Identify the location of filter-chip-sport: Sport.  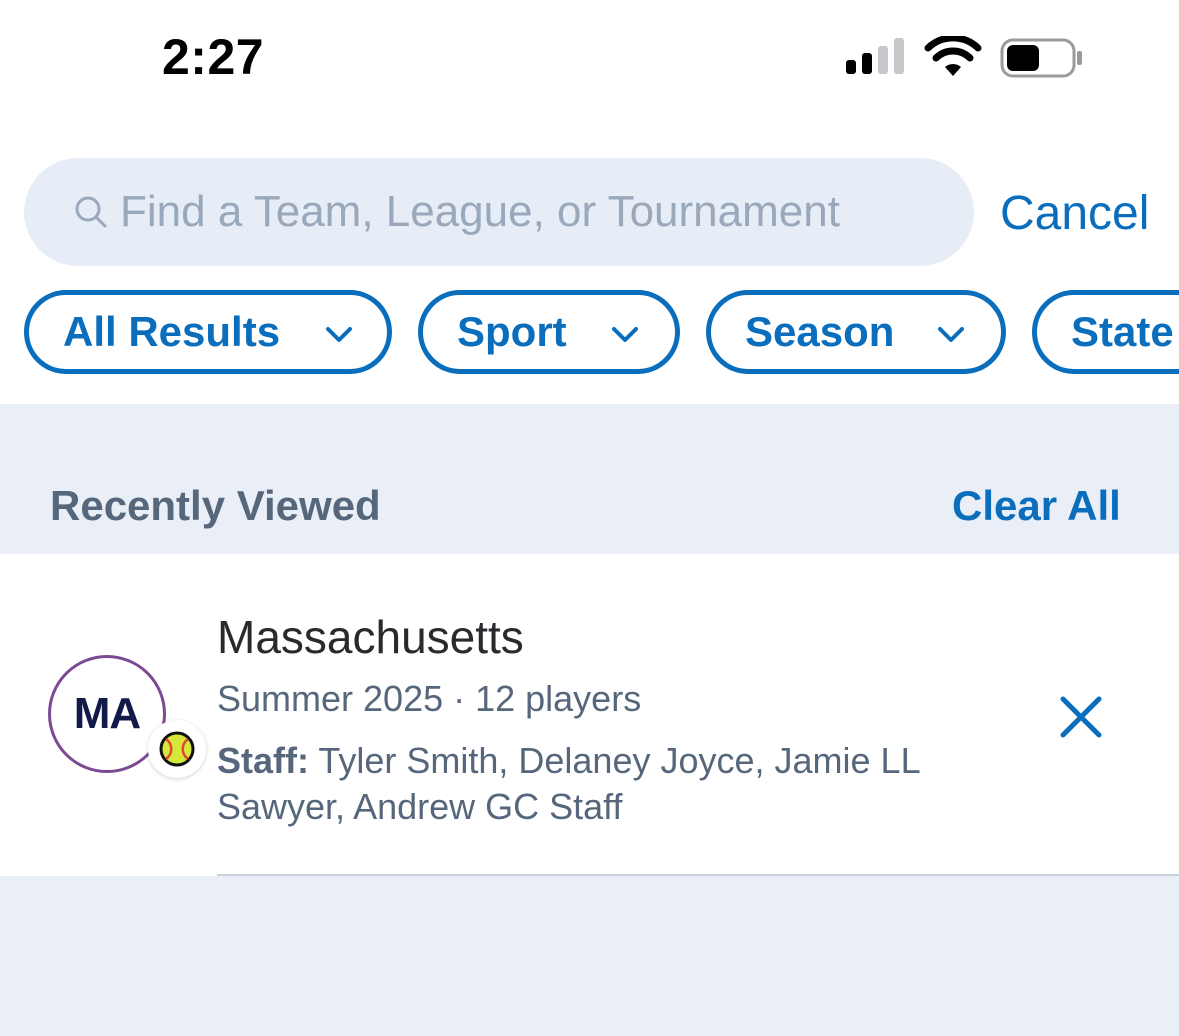
(549, 332).